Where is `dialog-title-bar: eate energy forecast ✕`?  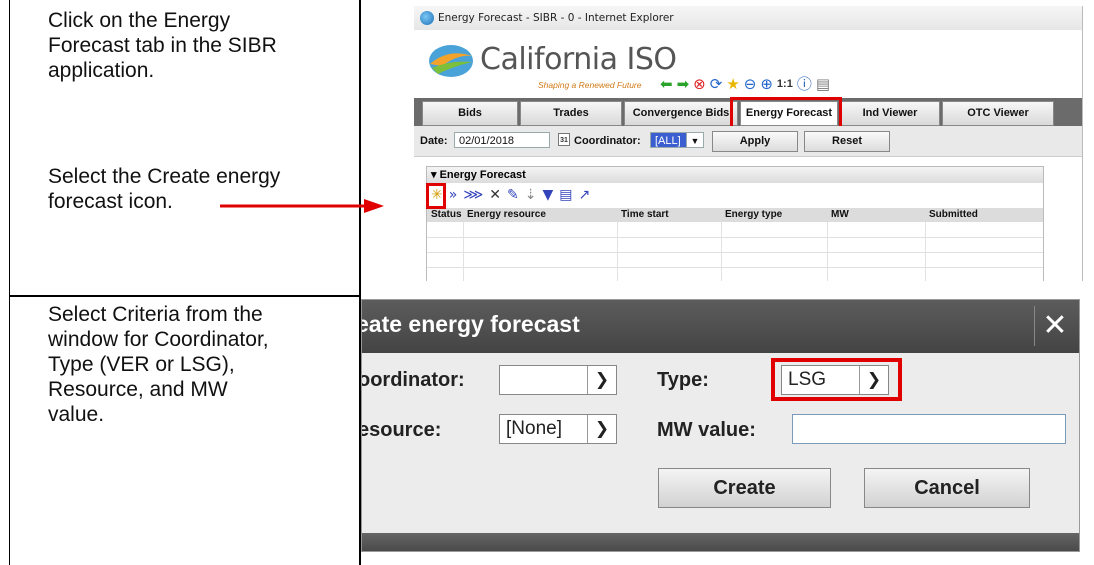
dialog-title-bar: eate energy forecast ✕ is located at coordinates (720, 326).